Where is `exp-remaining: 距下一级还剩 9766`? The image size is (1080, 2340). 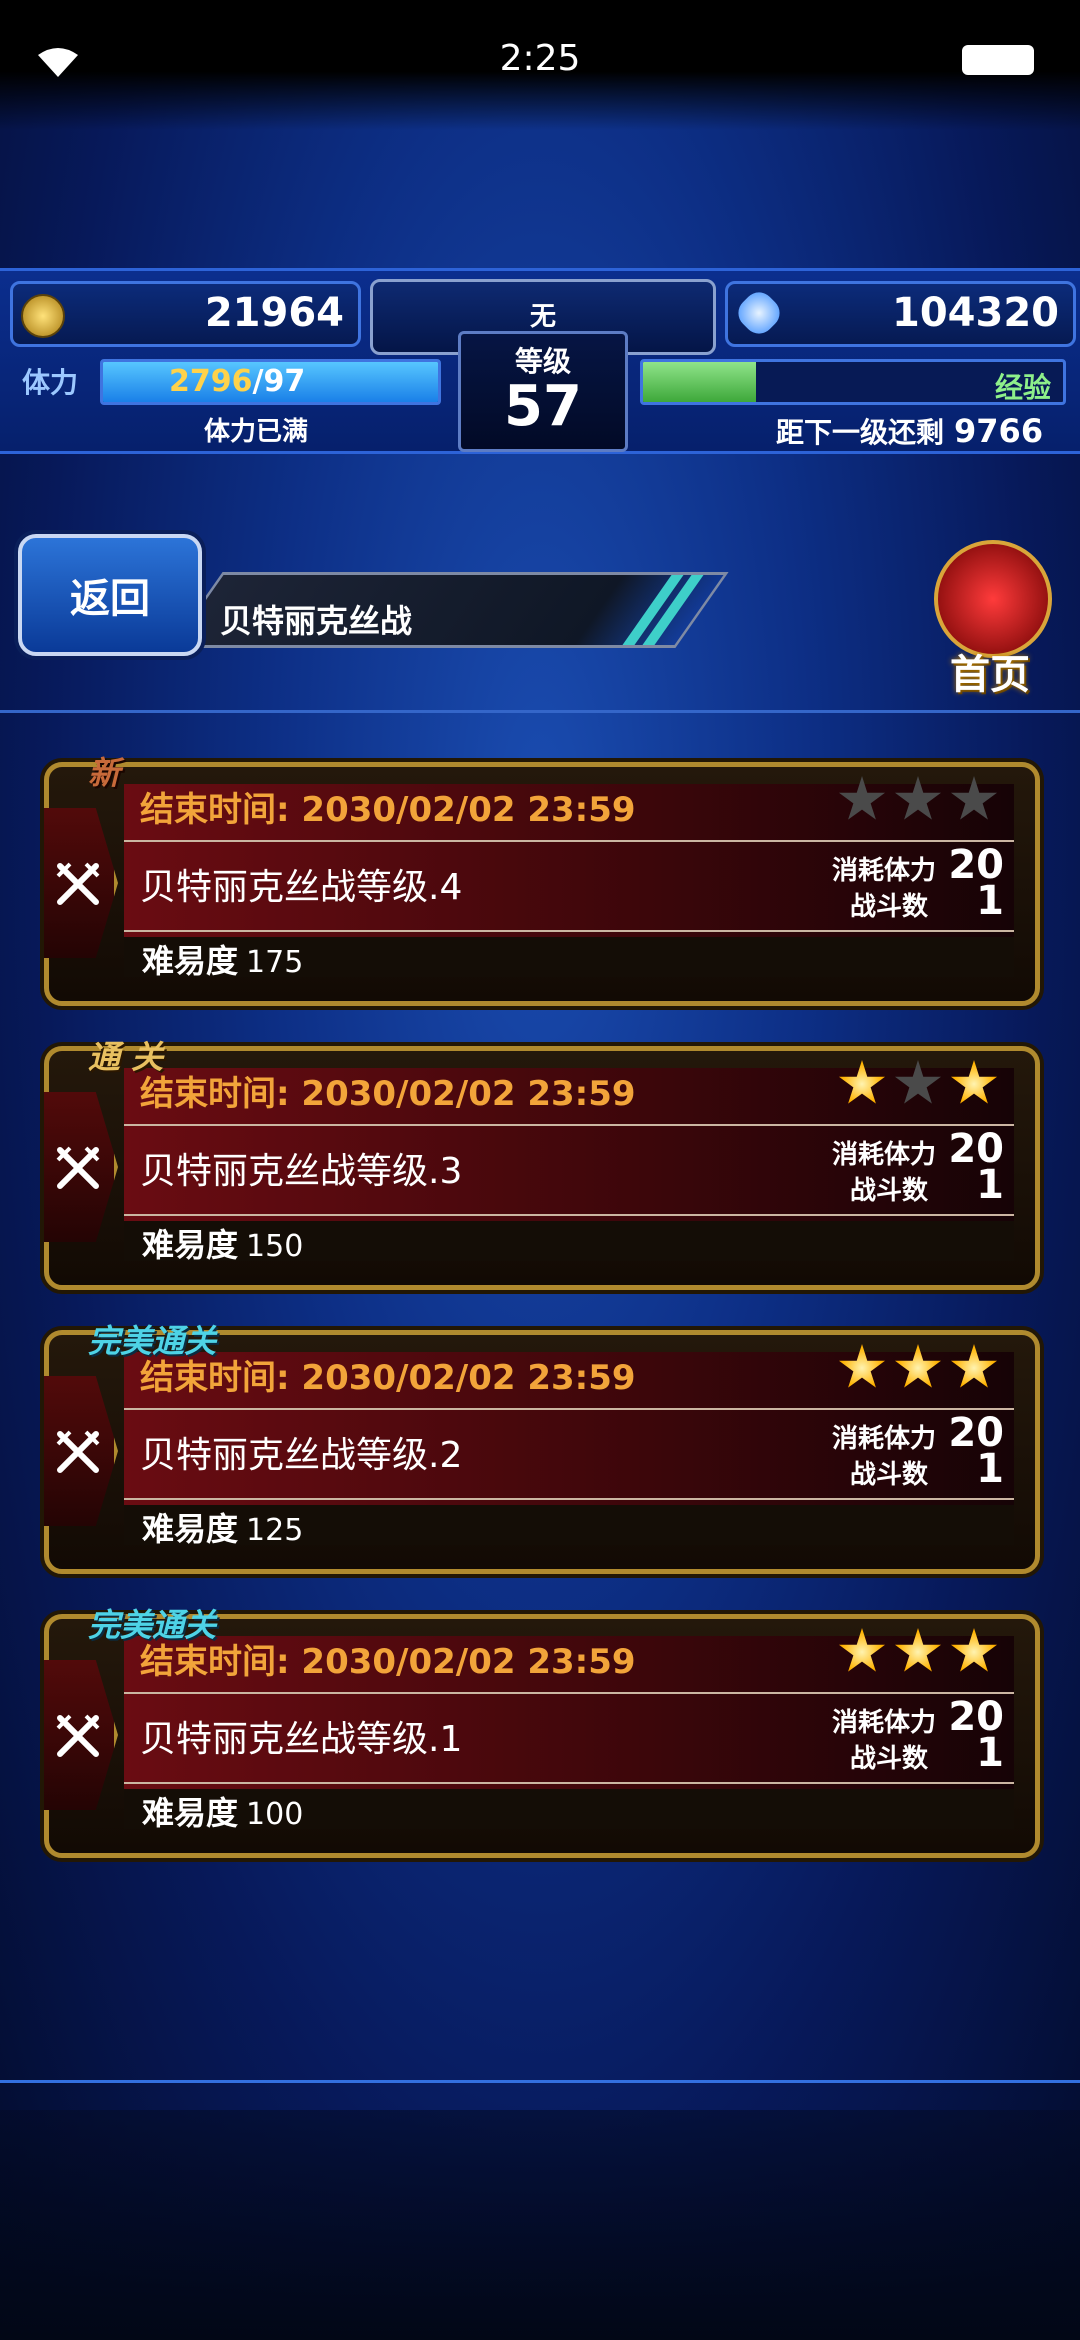 exp-remaining: 距下一级还剩 9766 is located at coordinates (909, 431).